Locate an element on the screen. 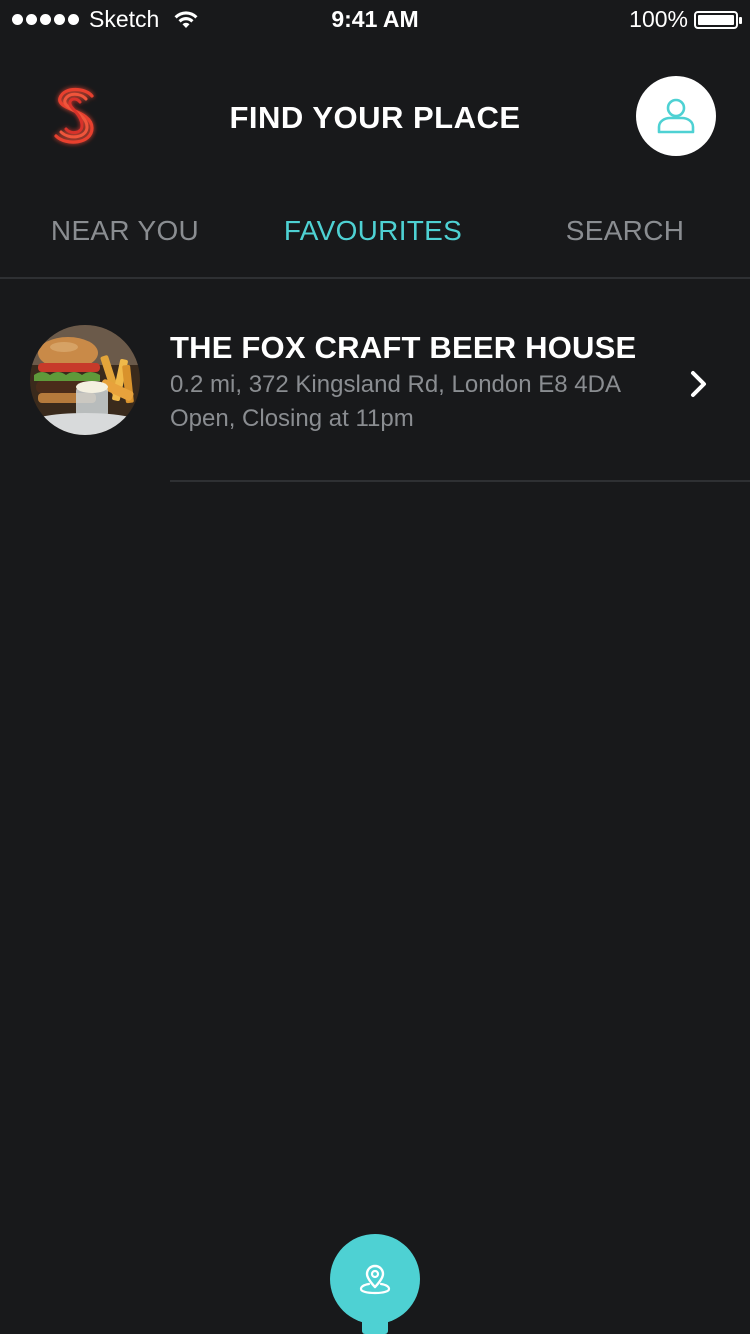  user-icon is located at coordinates (676, 116).